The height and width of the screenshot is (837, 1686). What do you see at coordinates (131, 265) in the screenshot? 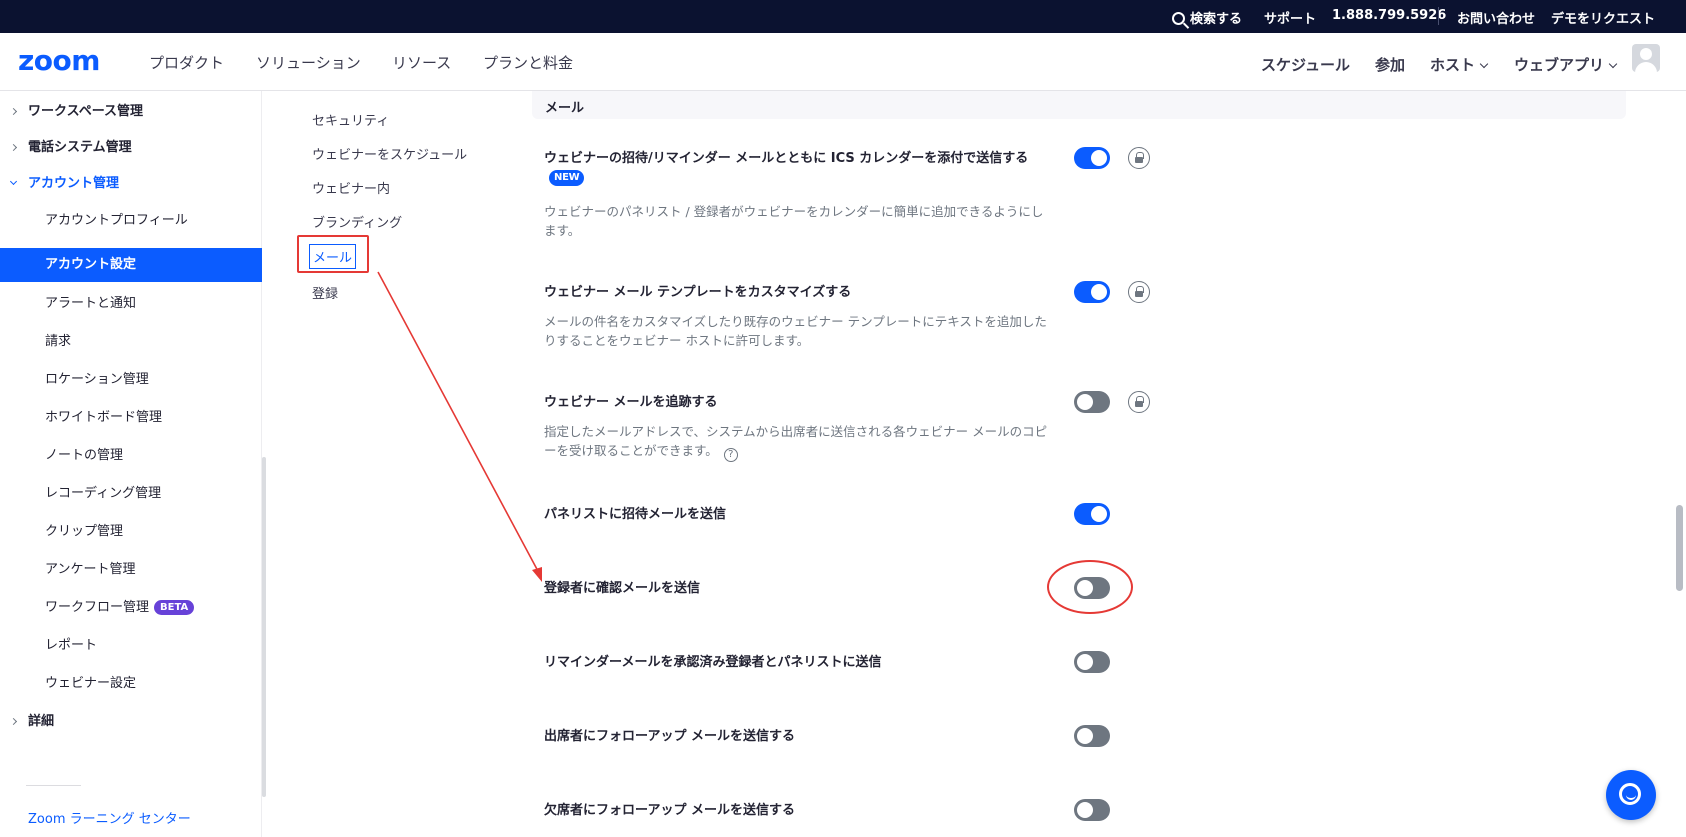
I see `sidebar-item-account-settings: アカウント設定` at bounding box center [131, 265].